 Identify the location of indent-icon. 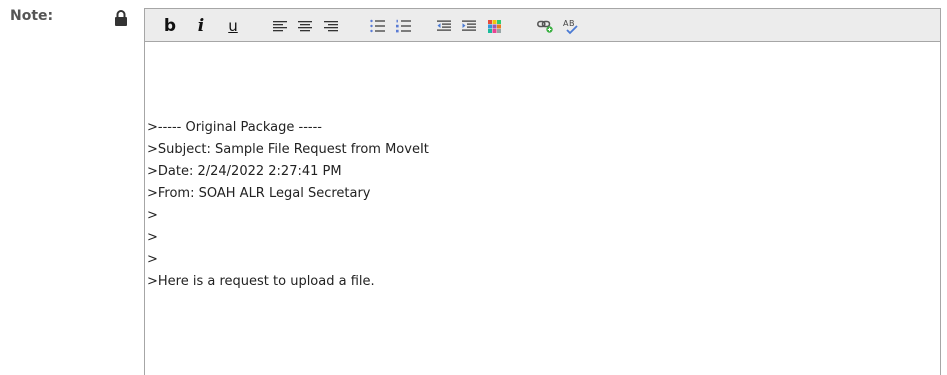
(469, 25).